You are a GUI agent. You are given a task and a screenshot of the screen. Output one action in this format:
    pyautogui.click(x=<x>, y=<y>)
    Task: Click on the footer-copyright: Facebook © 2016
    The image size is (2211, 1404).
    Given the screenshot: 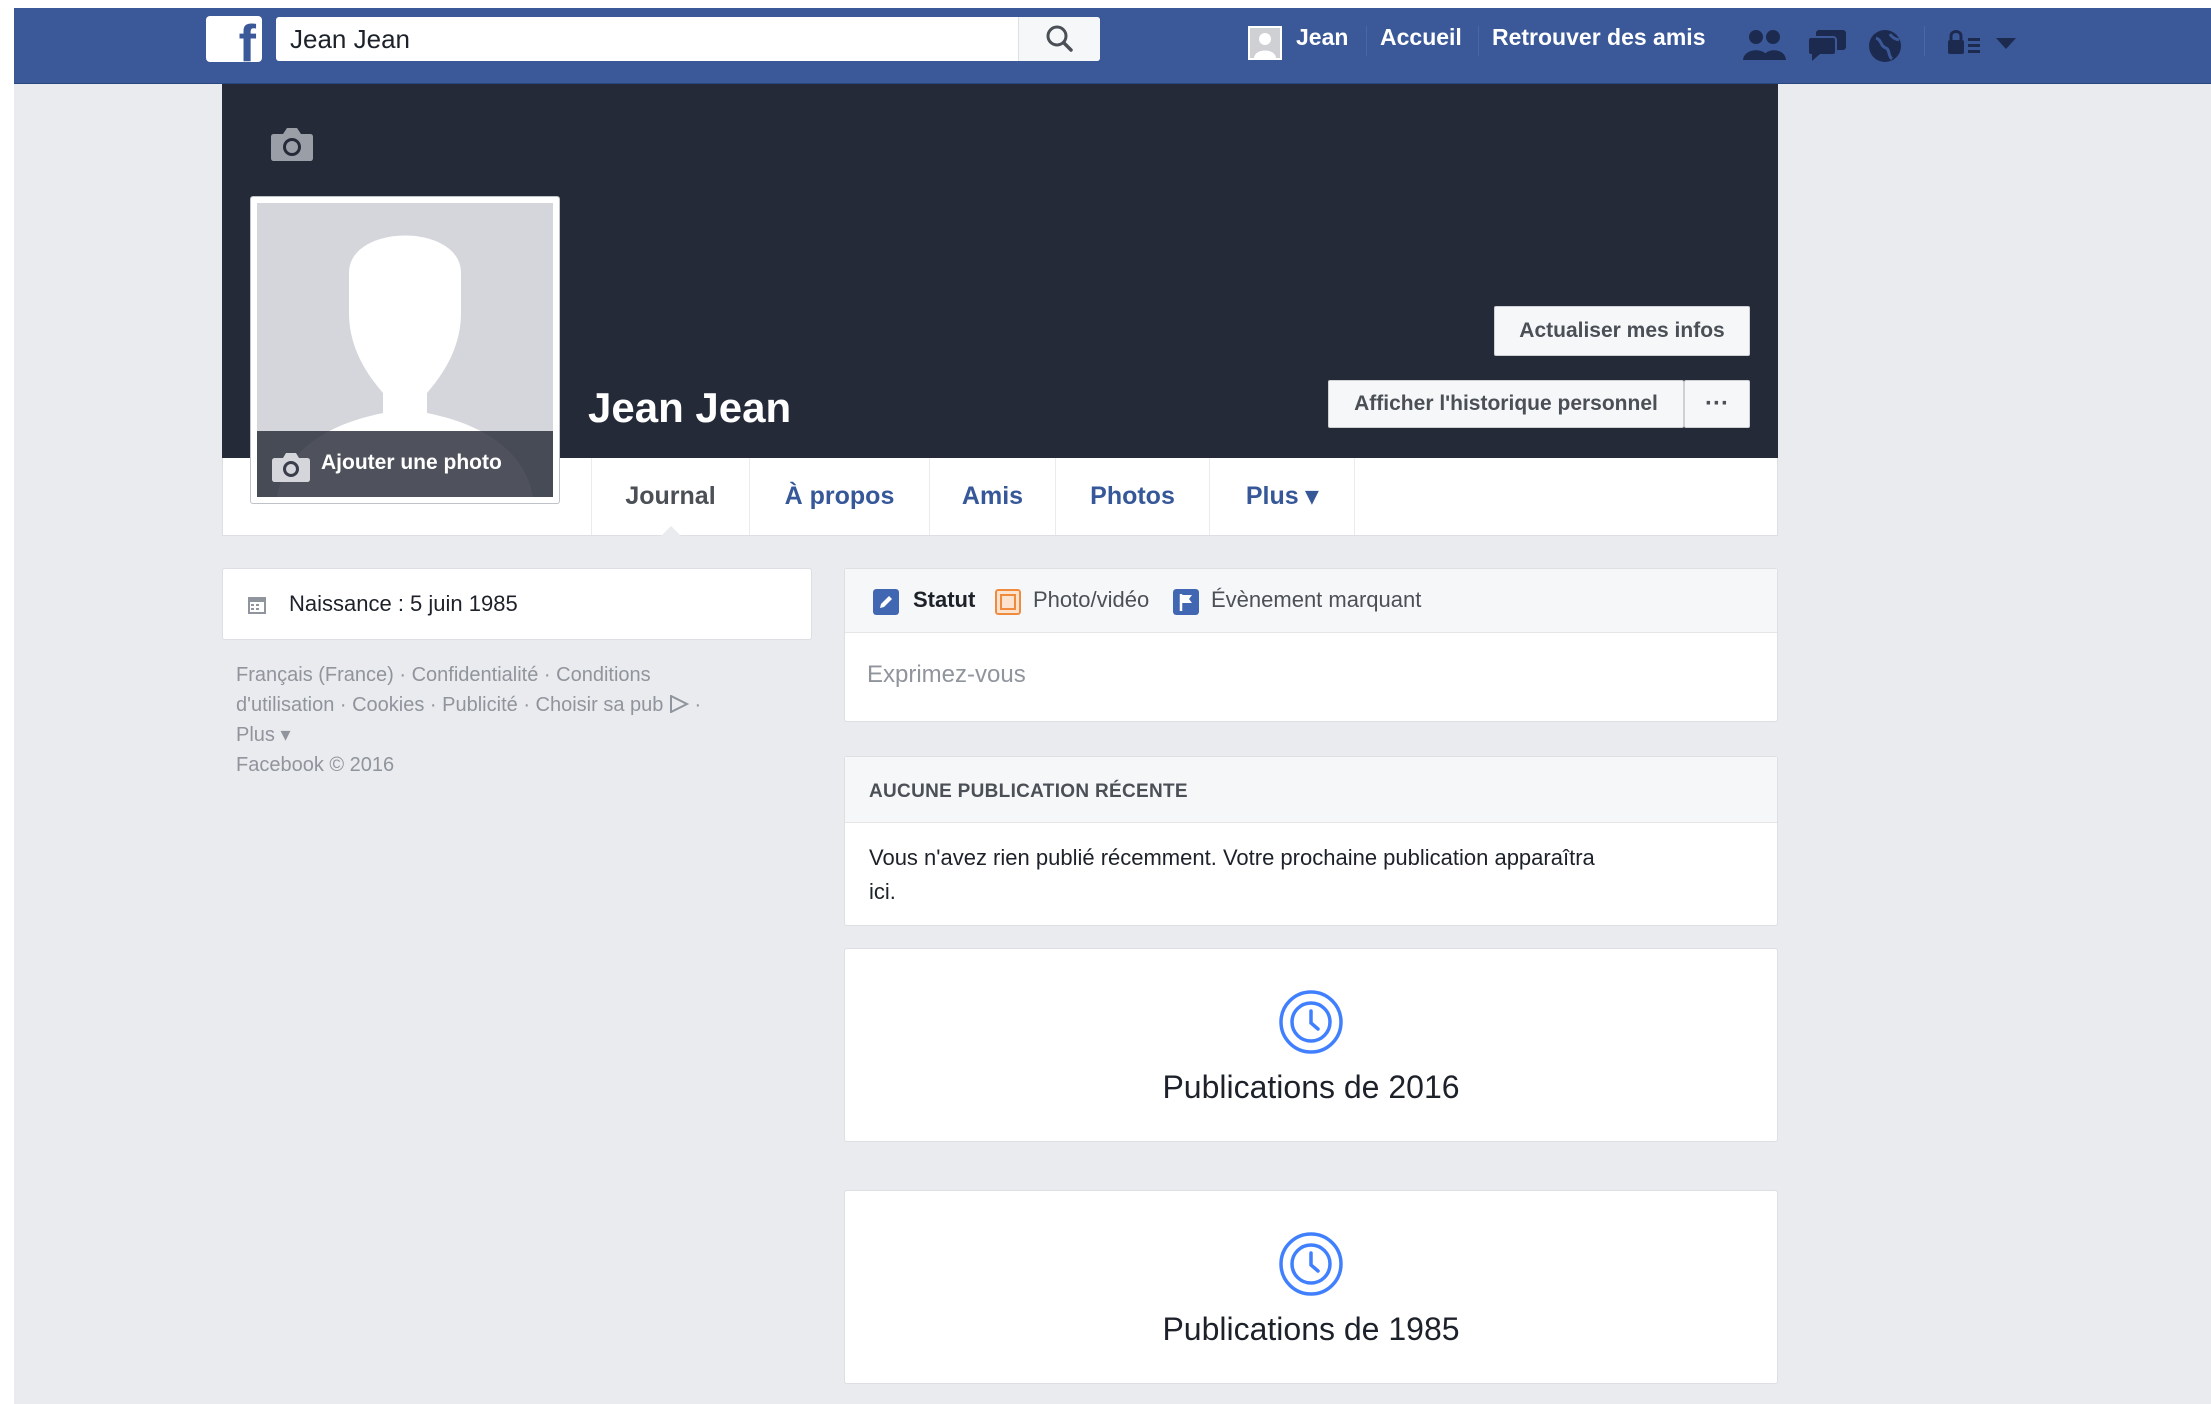 What is the action you would take?
    pyautogui.click(x=315, y=765)
    